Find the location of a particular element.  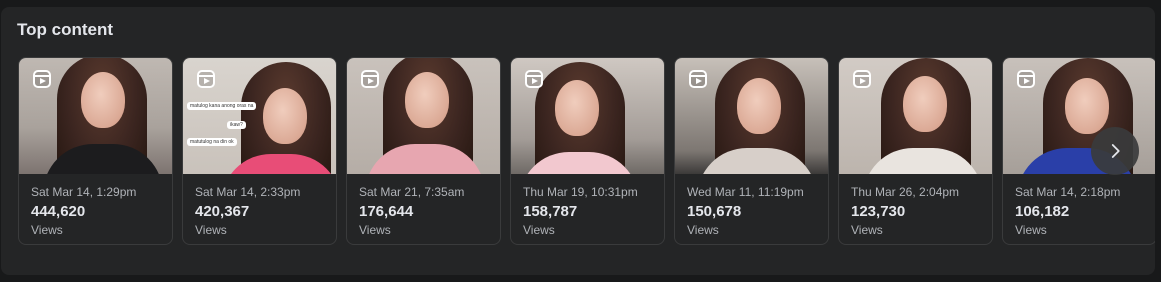

content-card: Thu Mar 26, 2:04pm 123,730 Views is located at coordinates (915, 151).